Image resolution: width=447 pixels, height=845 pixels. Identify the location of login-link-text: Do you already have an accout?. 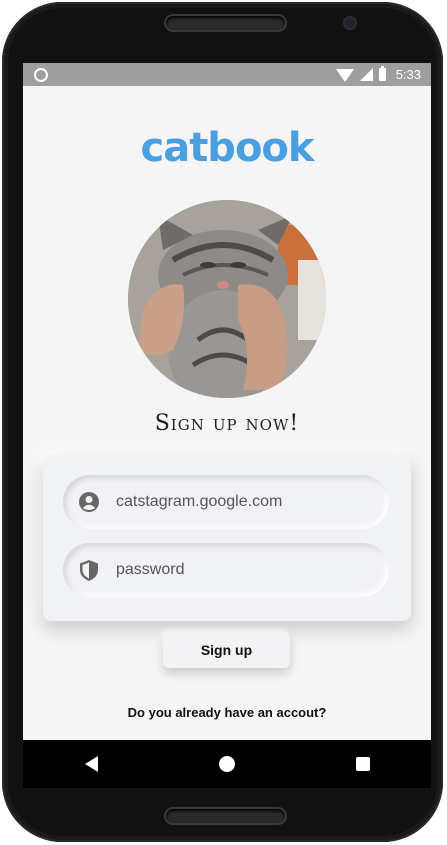
(227, 712).